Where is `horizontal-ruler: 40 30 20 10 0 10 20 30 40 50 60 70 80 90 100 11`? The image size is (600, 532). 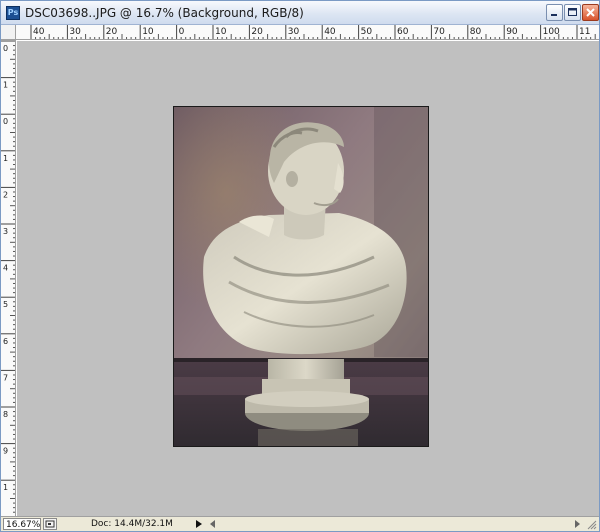 horizontal-ruler: 40 30 20 10 0 10 20 30 40 50 60 70 80 90 100 11 is located at coordinates (307, 32).